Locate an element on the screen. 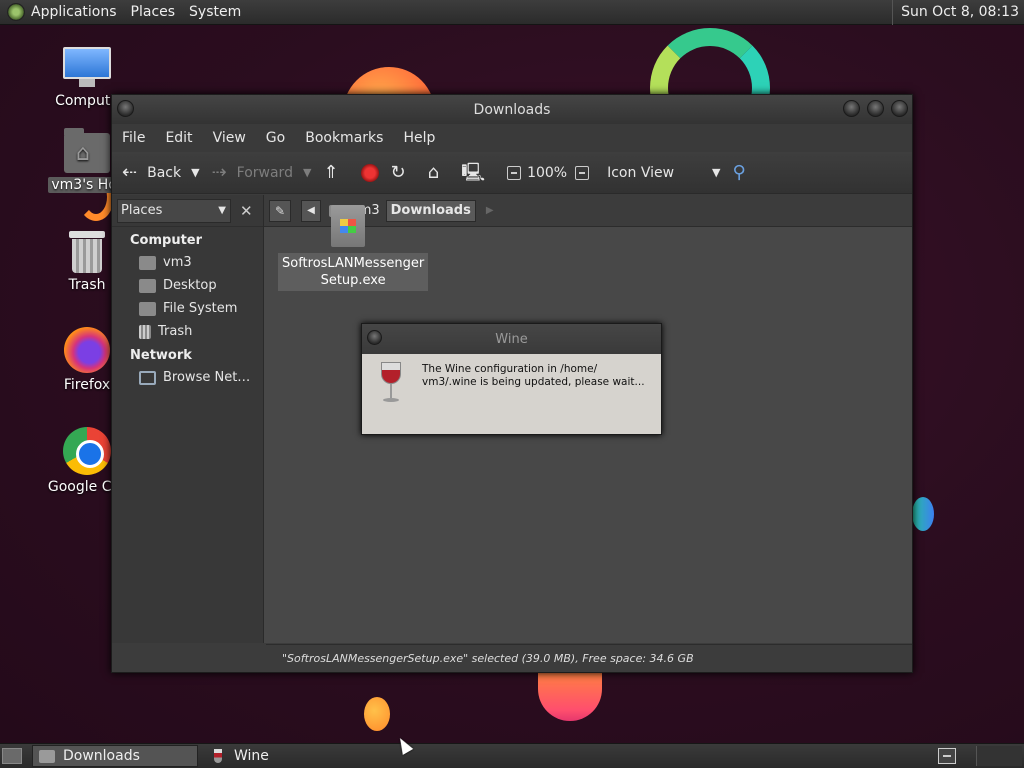 This screenshot has width=1024, height=768. clock: Sun Oct 8, 08:13 is located at coordinates (958, 12).